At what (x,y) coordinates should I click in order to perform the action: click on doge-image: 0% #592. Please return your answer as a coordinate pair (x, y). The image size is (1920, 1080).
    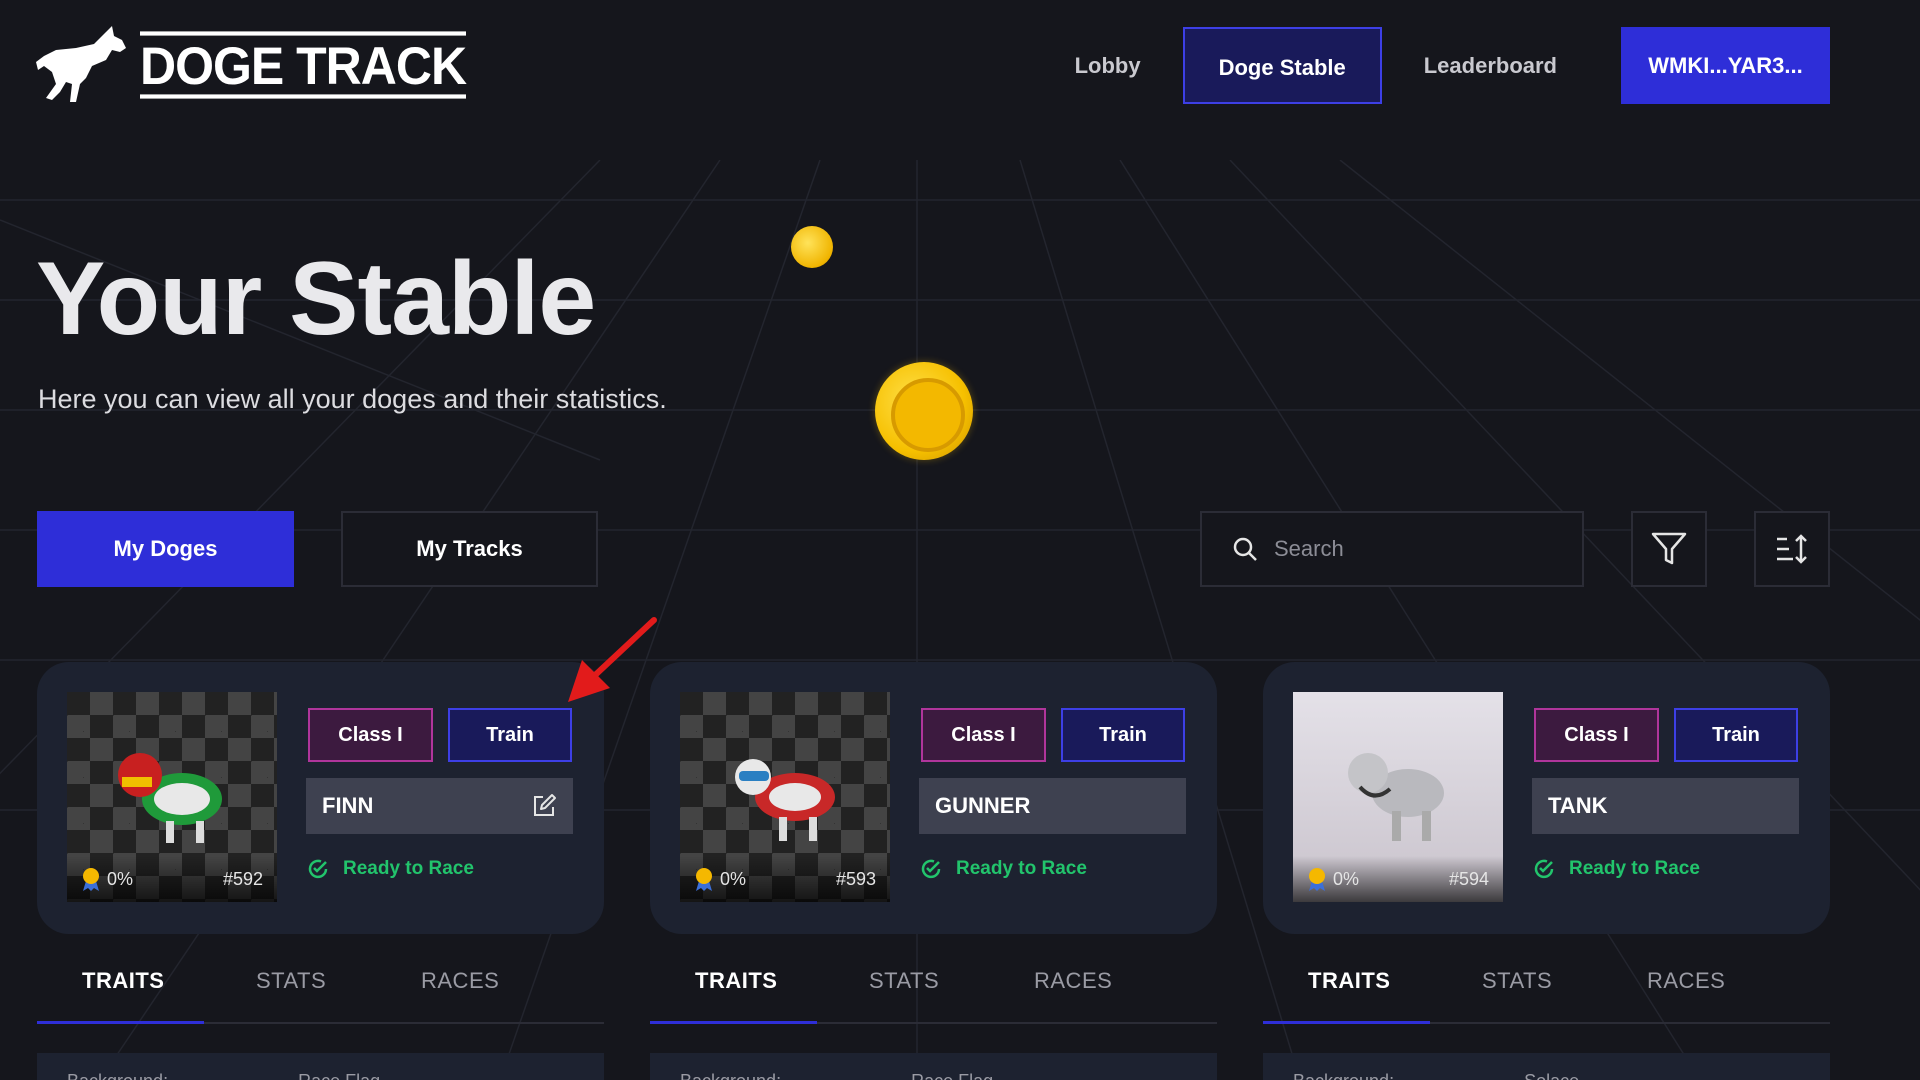
    Looking at the image, I should click on (172, 797).